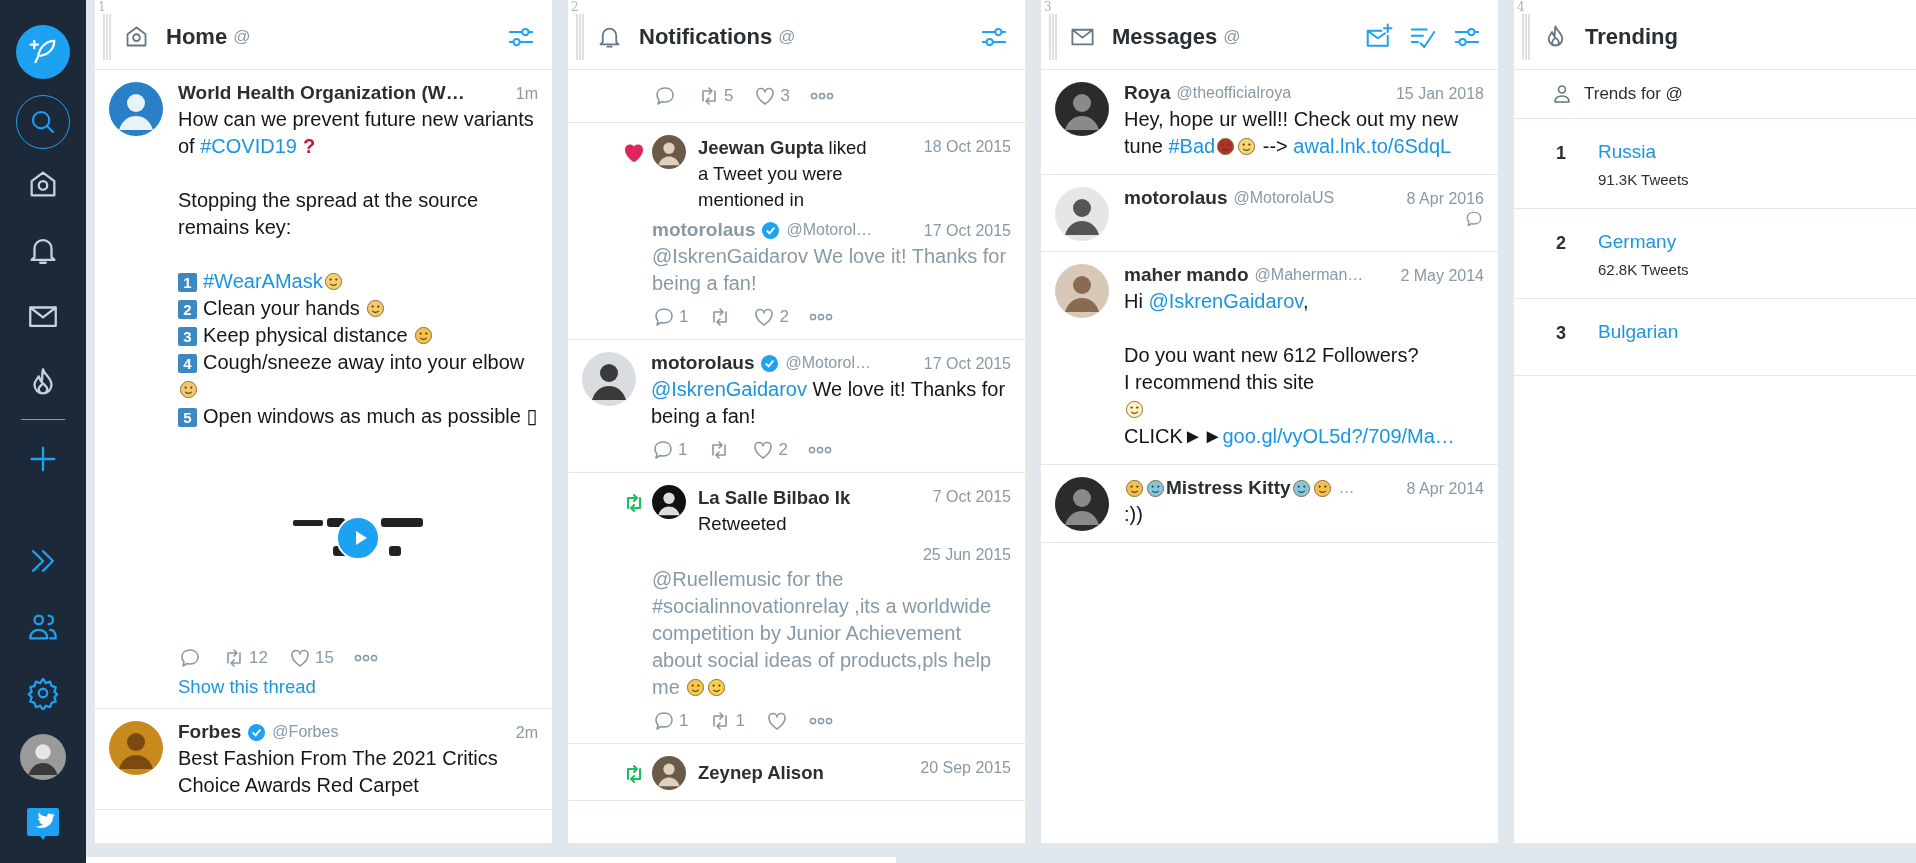 The width and height of the screenshot is (1916, 863). Describe the element at coordinates (1445, 198) in the screenshot. I see `timestamp: 8 Apr 2016` at that location.